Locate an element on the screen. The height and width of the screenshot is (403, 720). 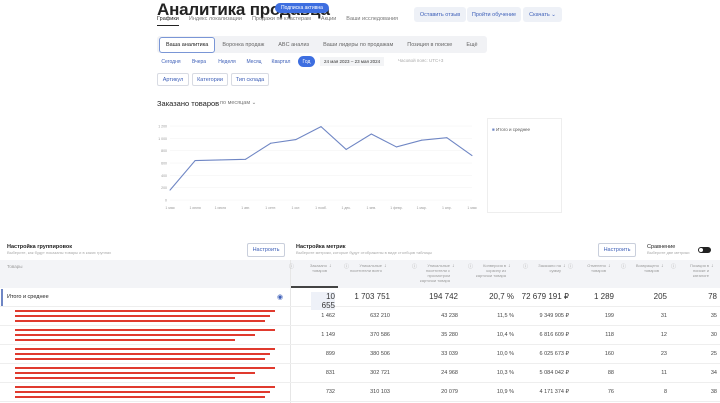
tab-charts: Графики is located at coordinates (168, 21).